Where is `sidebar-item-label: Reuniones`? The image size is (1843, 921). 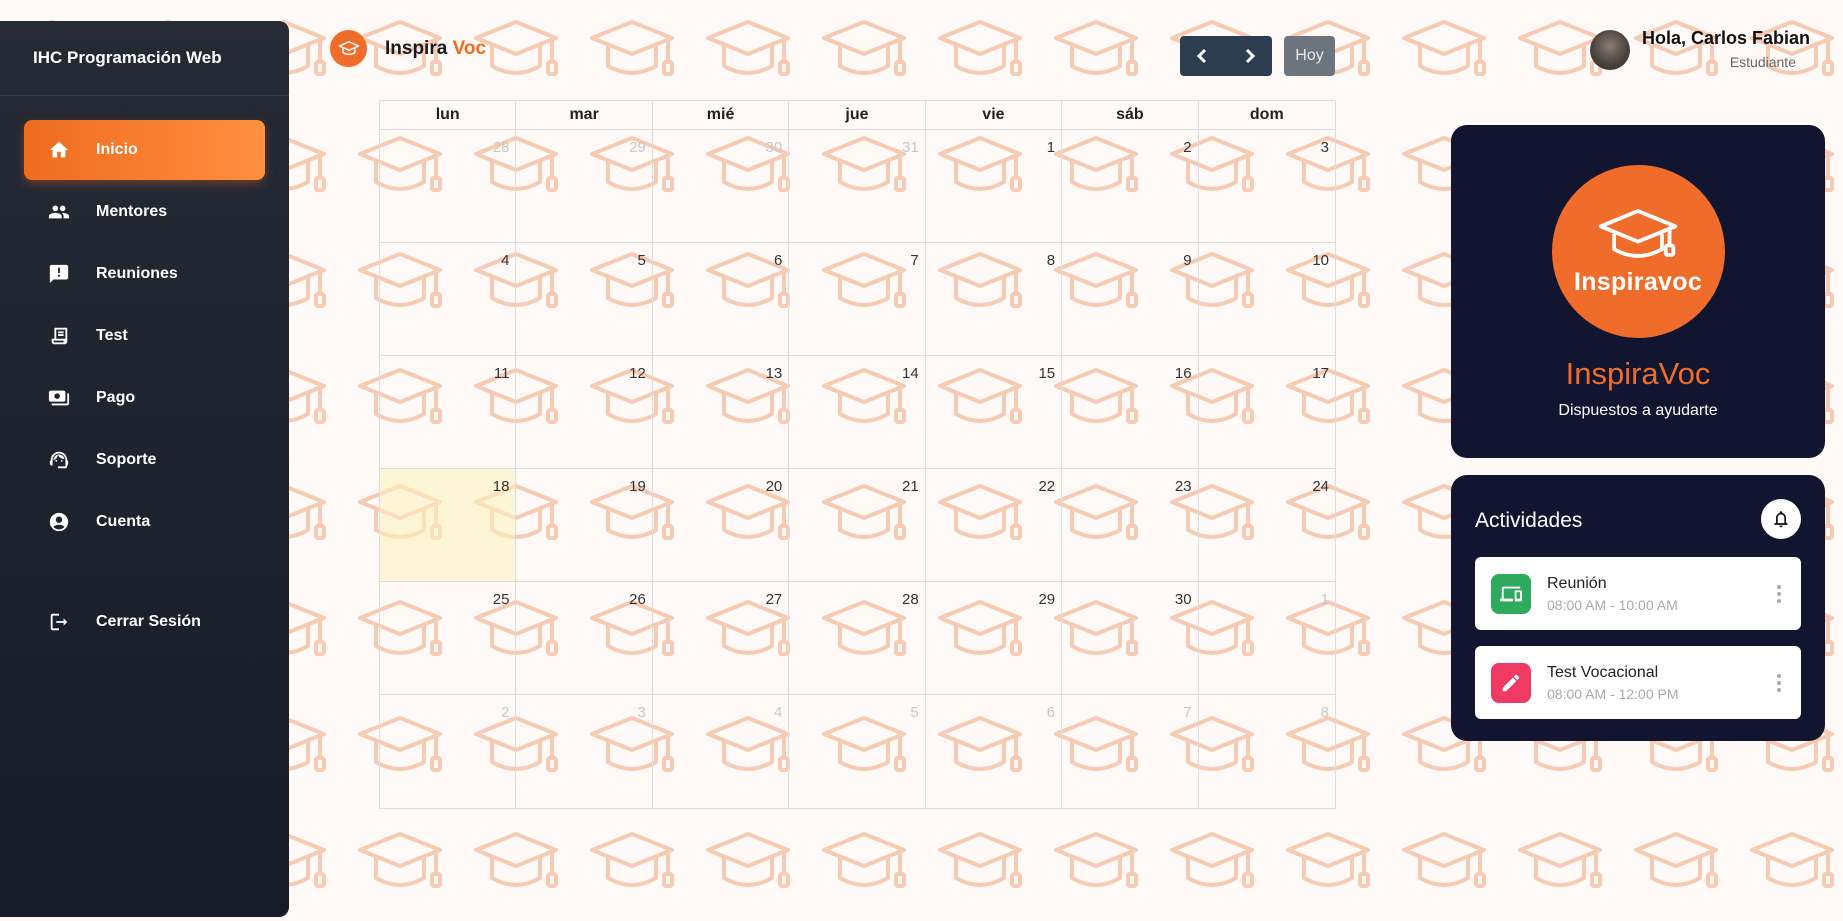
sidebar-item-label: Reuniones is located at coordinates (137, 273).